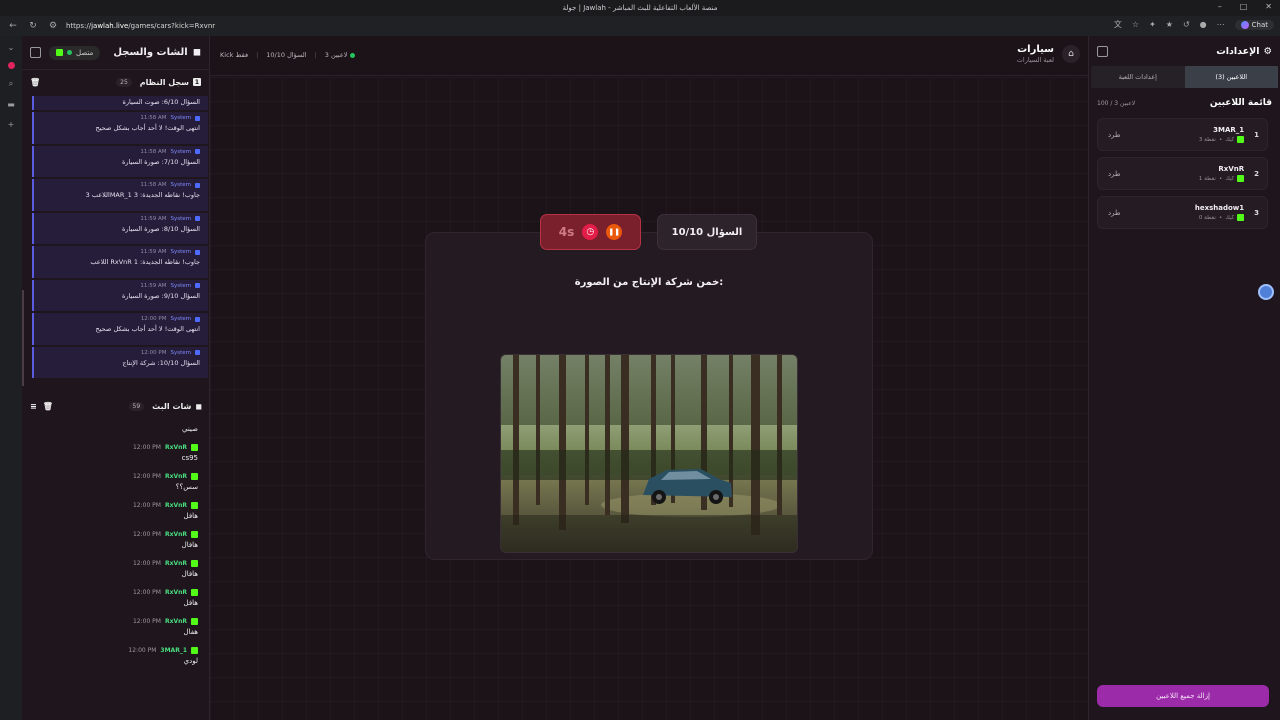 The width and height of the screenshot is (1280, 720). Describe the element at coordinates (53, 26) in the screenshot. I see `site-info-icon: ⚙` at that location.